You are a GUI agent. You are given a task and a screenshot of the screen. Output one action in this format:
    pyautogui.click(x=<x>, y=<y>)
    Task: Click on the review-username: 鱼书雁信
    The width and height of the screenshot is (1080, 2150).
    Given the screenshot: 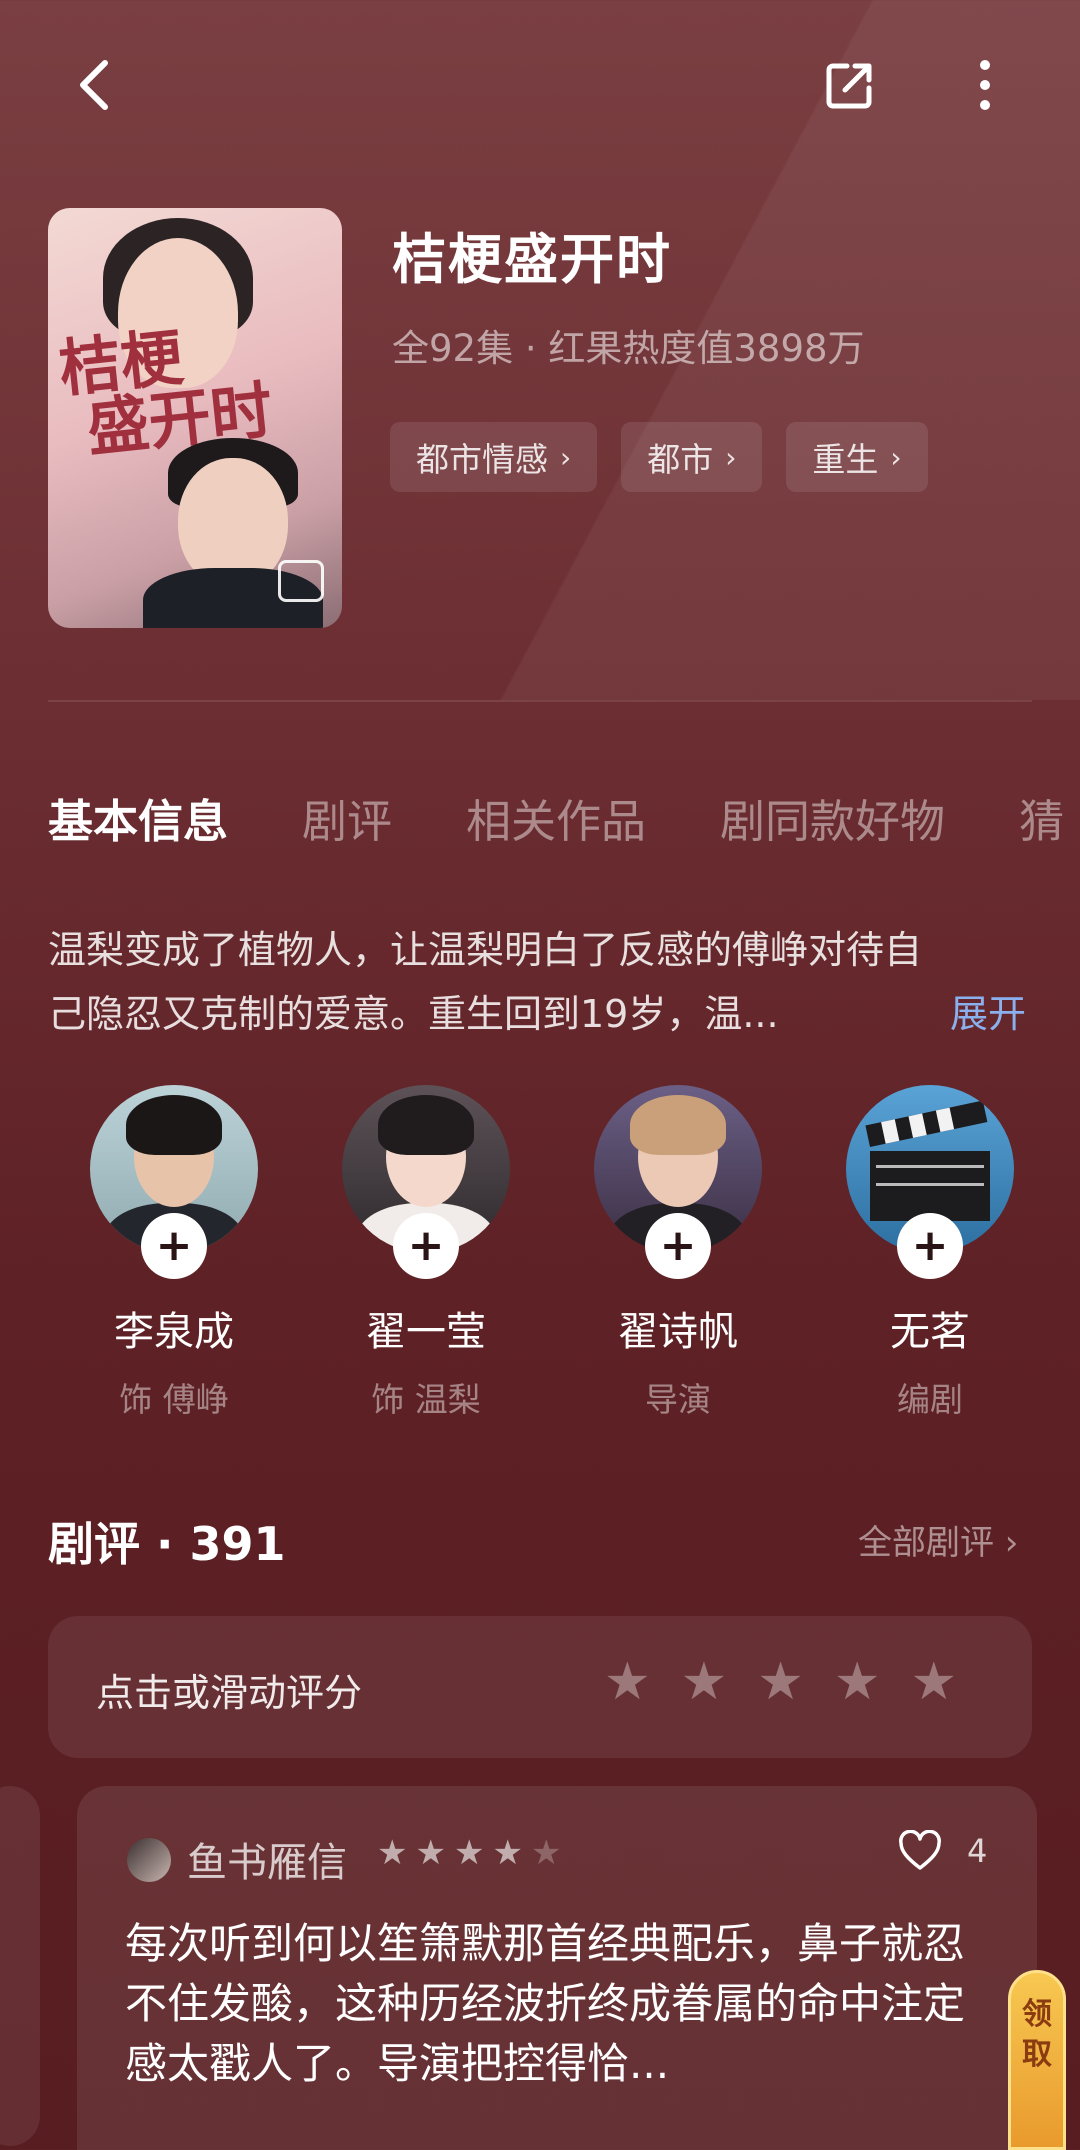 What is the action you would take?
    pyautogui.click(x=267, y=1859)
    